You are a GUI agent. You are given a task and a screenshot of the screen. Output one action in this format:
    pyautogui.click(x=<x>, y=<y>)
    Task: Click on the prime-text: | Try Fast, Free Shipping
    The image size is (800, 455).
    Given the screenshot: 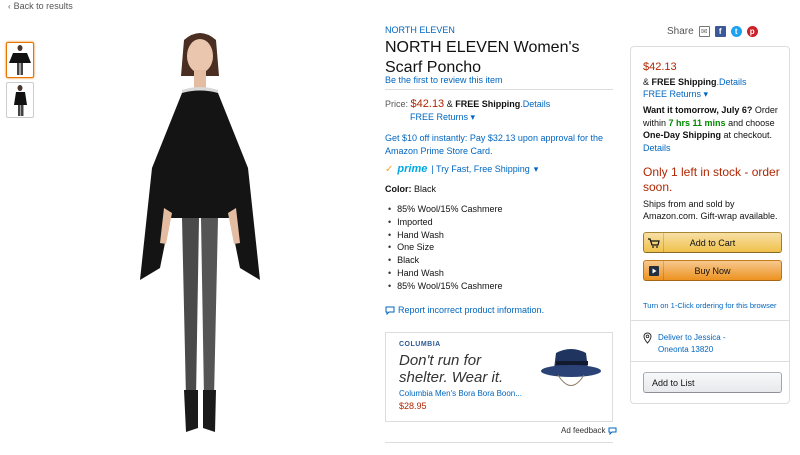 What is the action you would take?
    pyautogui.click(x=480, y=169)
    